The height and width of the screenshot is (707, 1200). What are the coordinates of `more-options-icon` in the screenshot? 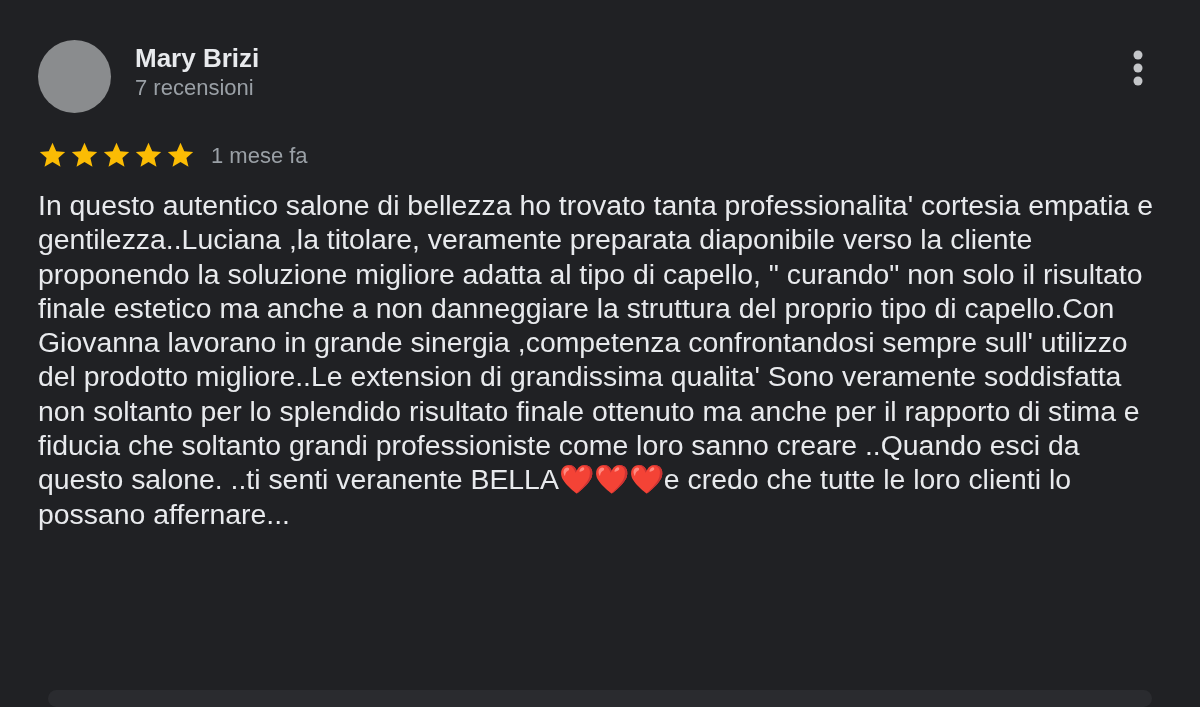 It's located at (1138, 68).